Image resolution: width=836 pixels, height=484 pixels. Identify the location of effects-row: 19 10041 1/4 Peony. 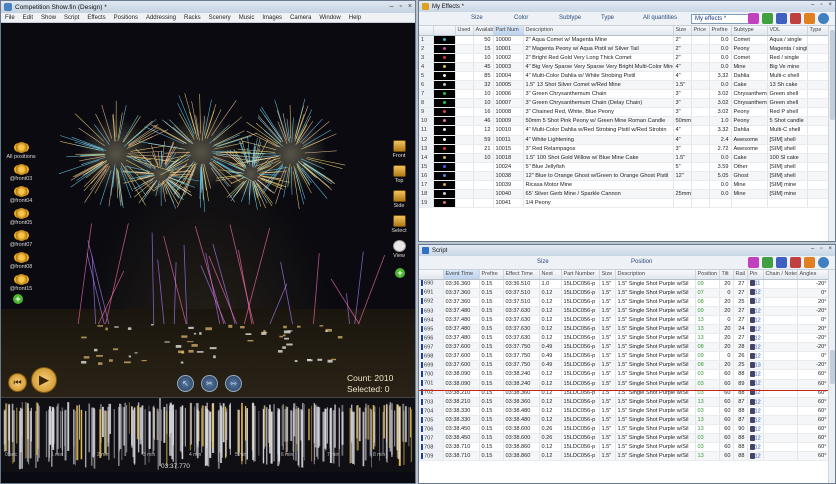
(624, 203).